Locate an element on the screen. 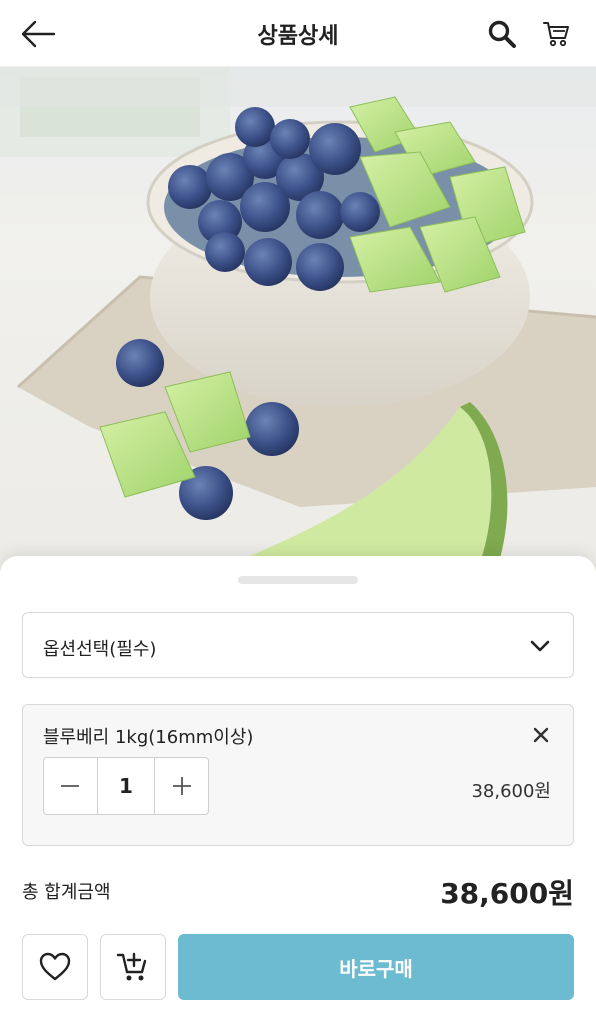  total-price: 38,600원 is located at coordinates (507, 893).